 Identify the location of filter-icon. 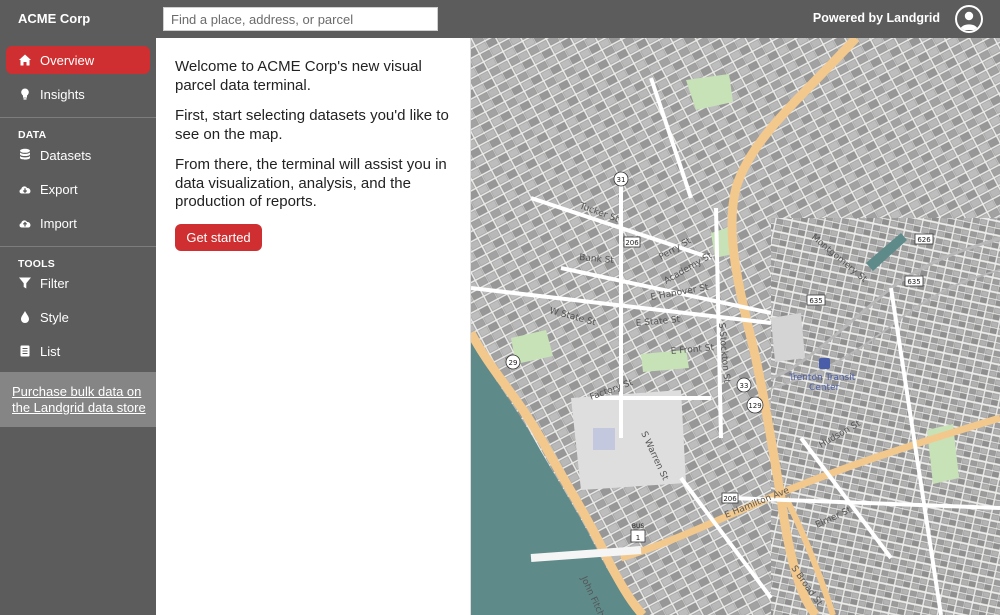
(25, 283).